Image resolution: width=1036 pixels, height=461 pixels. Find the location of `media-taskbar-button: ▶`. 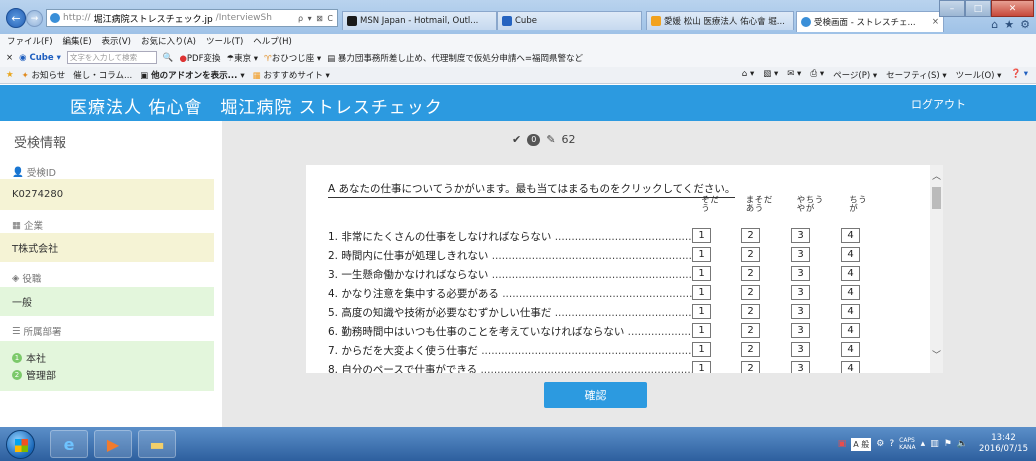

media-taskbar-button: ▶ is located at coordinates (113, 444).